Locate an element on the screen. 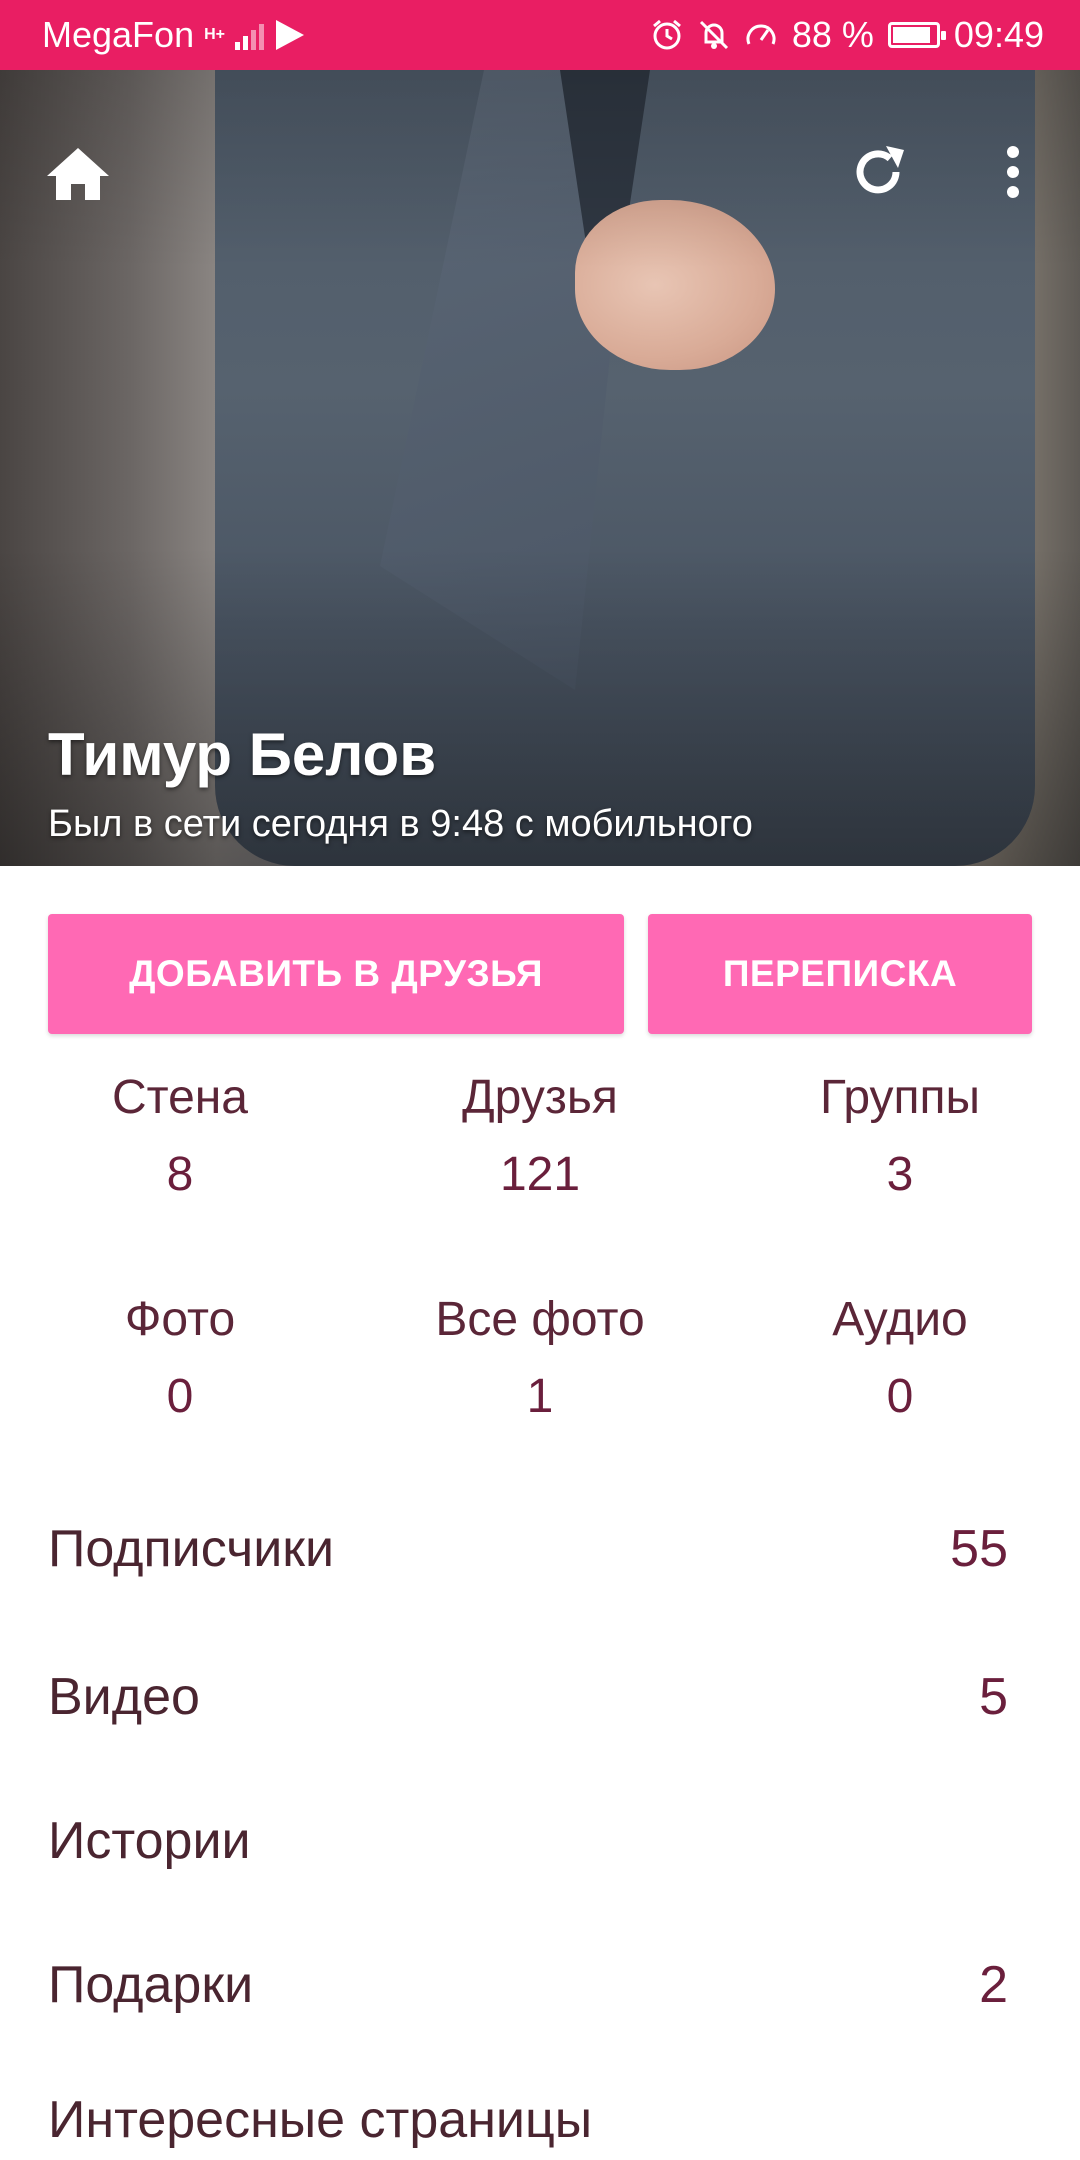 Image resolution: width=1080 pixels, height=2160 pixels. stat-label: Аудио is located at coordinates (900, 1319).